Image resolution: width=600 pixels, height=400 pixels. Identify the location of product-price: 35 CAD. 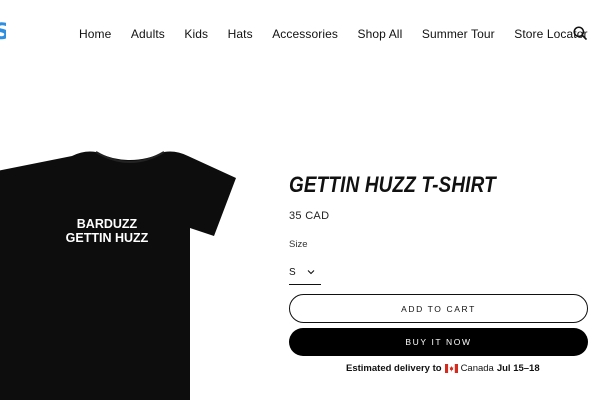
(309, 216).